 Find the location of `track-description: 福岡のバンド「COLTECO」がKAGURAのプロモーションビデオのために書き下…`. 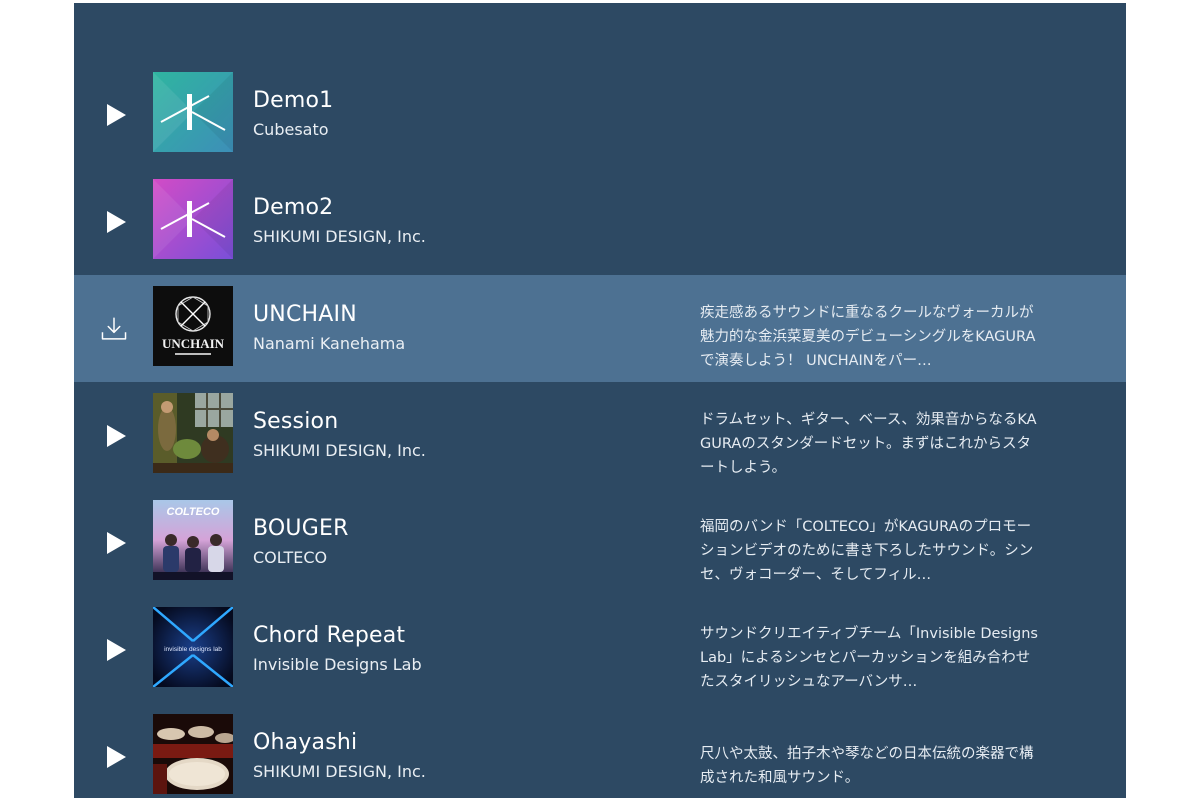

track-description: 福岡のバンド「COLTECO」がKAGURAのプロモーションビデオのために書き下… is located at coordinates (867, 551).